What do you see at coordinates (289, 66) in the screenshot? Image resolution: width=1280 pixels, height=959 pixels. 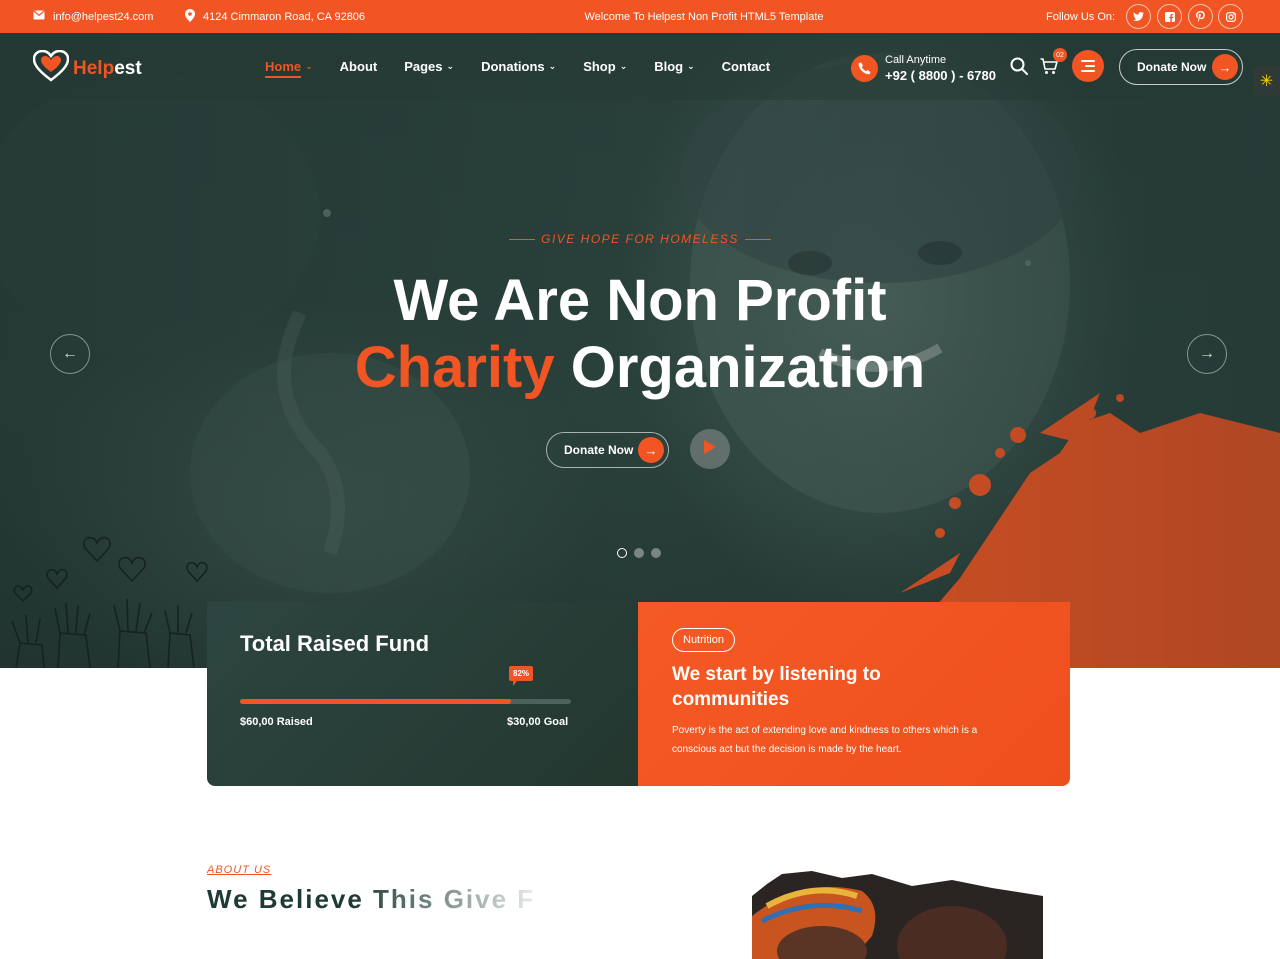 I see `nav-item-home: Home ⌄` at bounding box center [289, 66].